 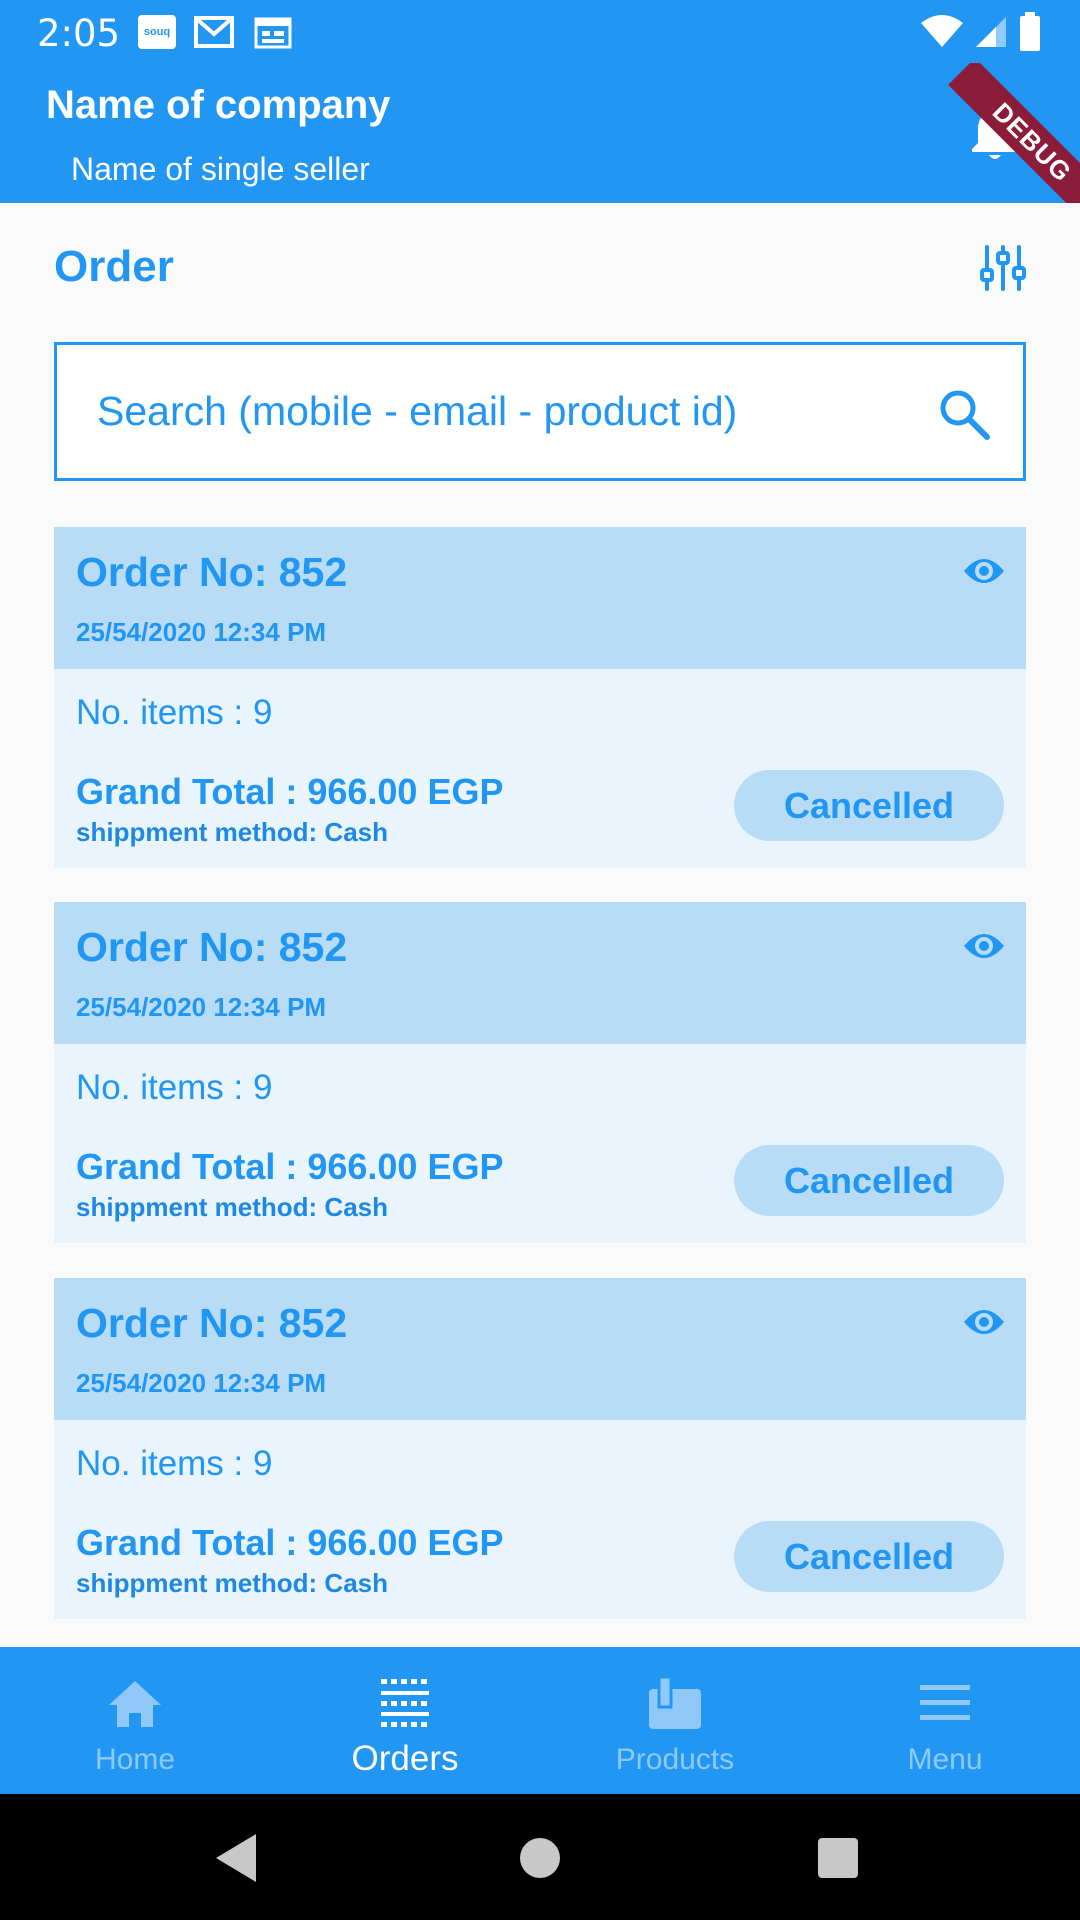 I want to click on battery-icon, so click(x=1030, y=31).